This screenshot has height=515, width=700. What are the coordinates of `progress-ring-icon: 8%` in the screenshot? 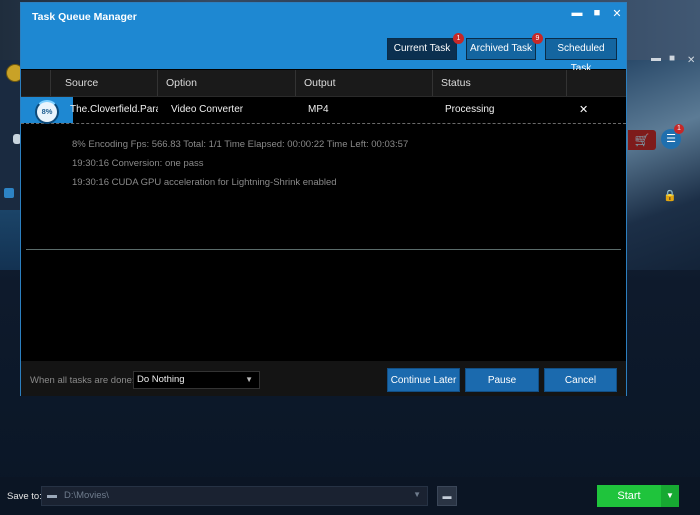 It's located at (47, 112).